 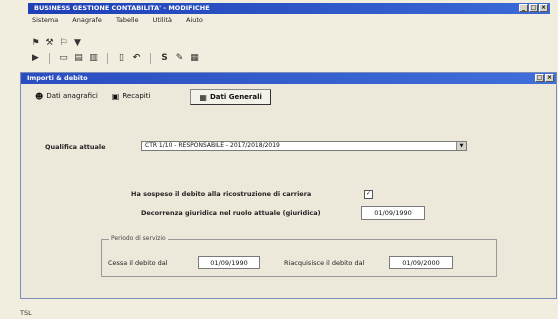 What do you see at coordinates (45, 20) in the screenshot?
I see `menu-sistema: Sistema` at bounding box center [45, 20].